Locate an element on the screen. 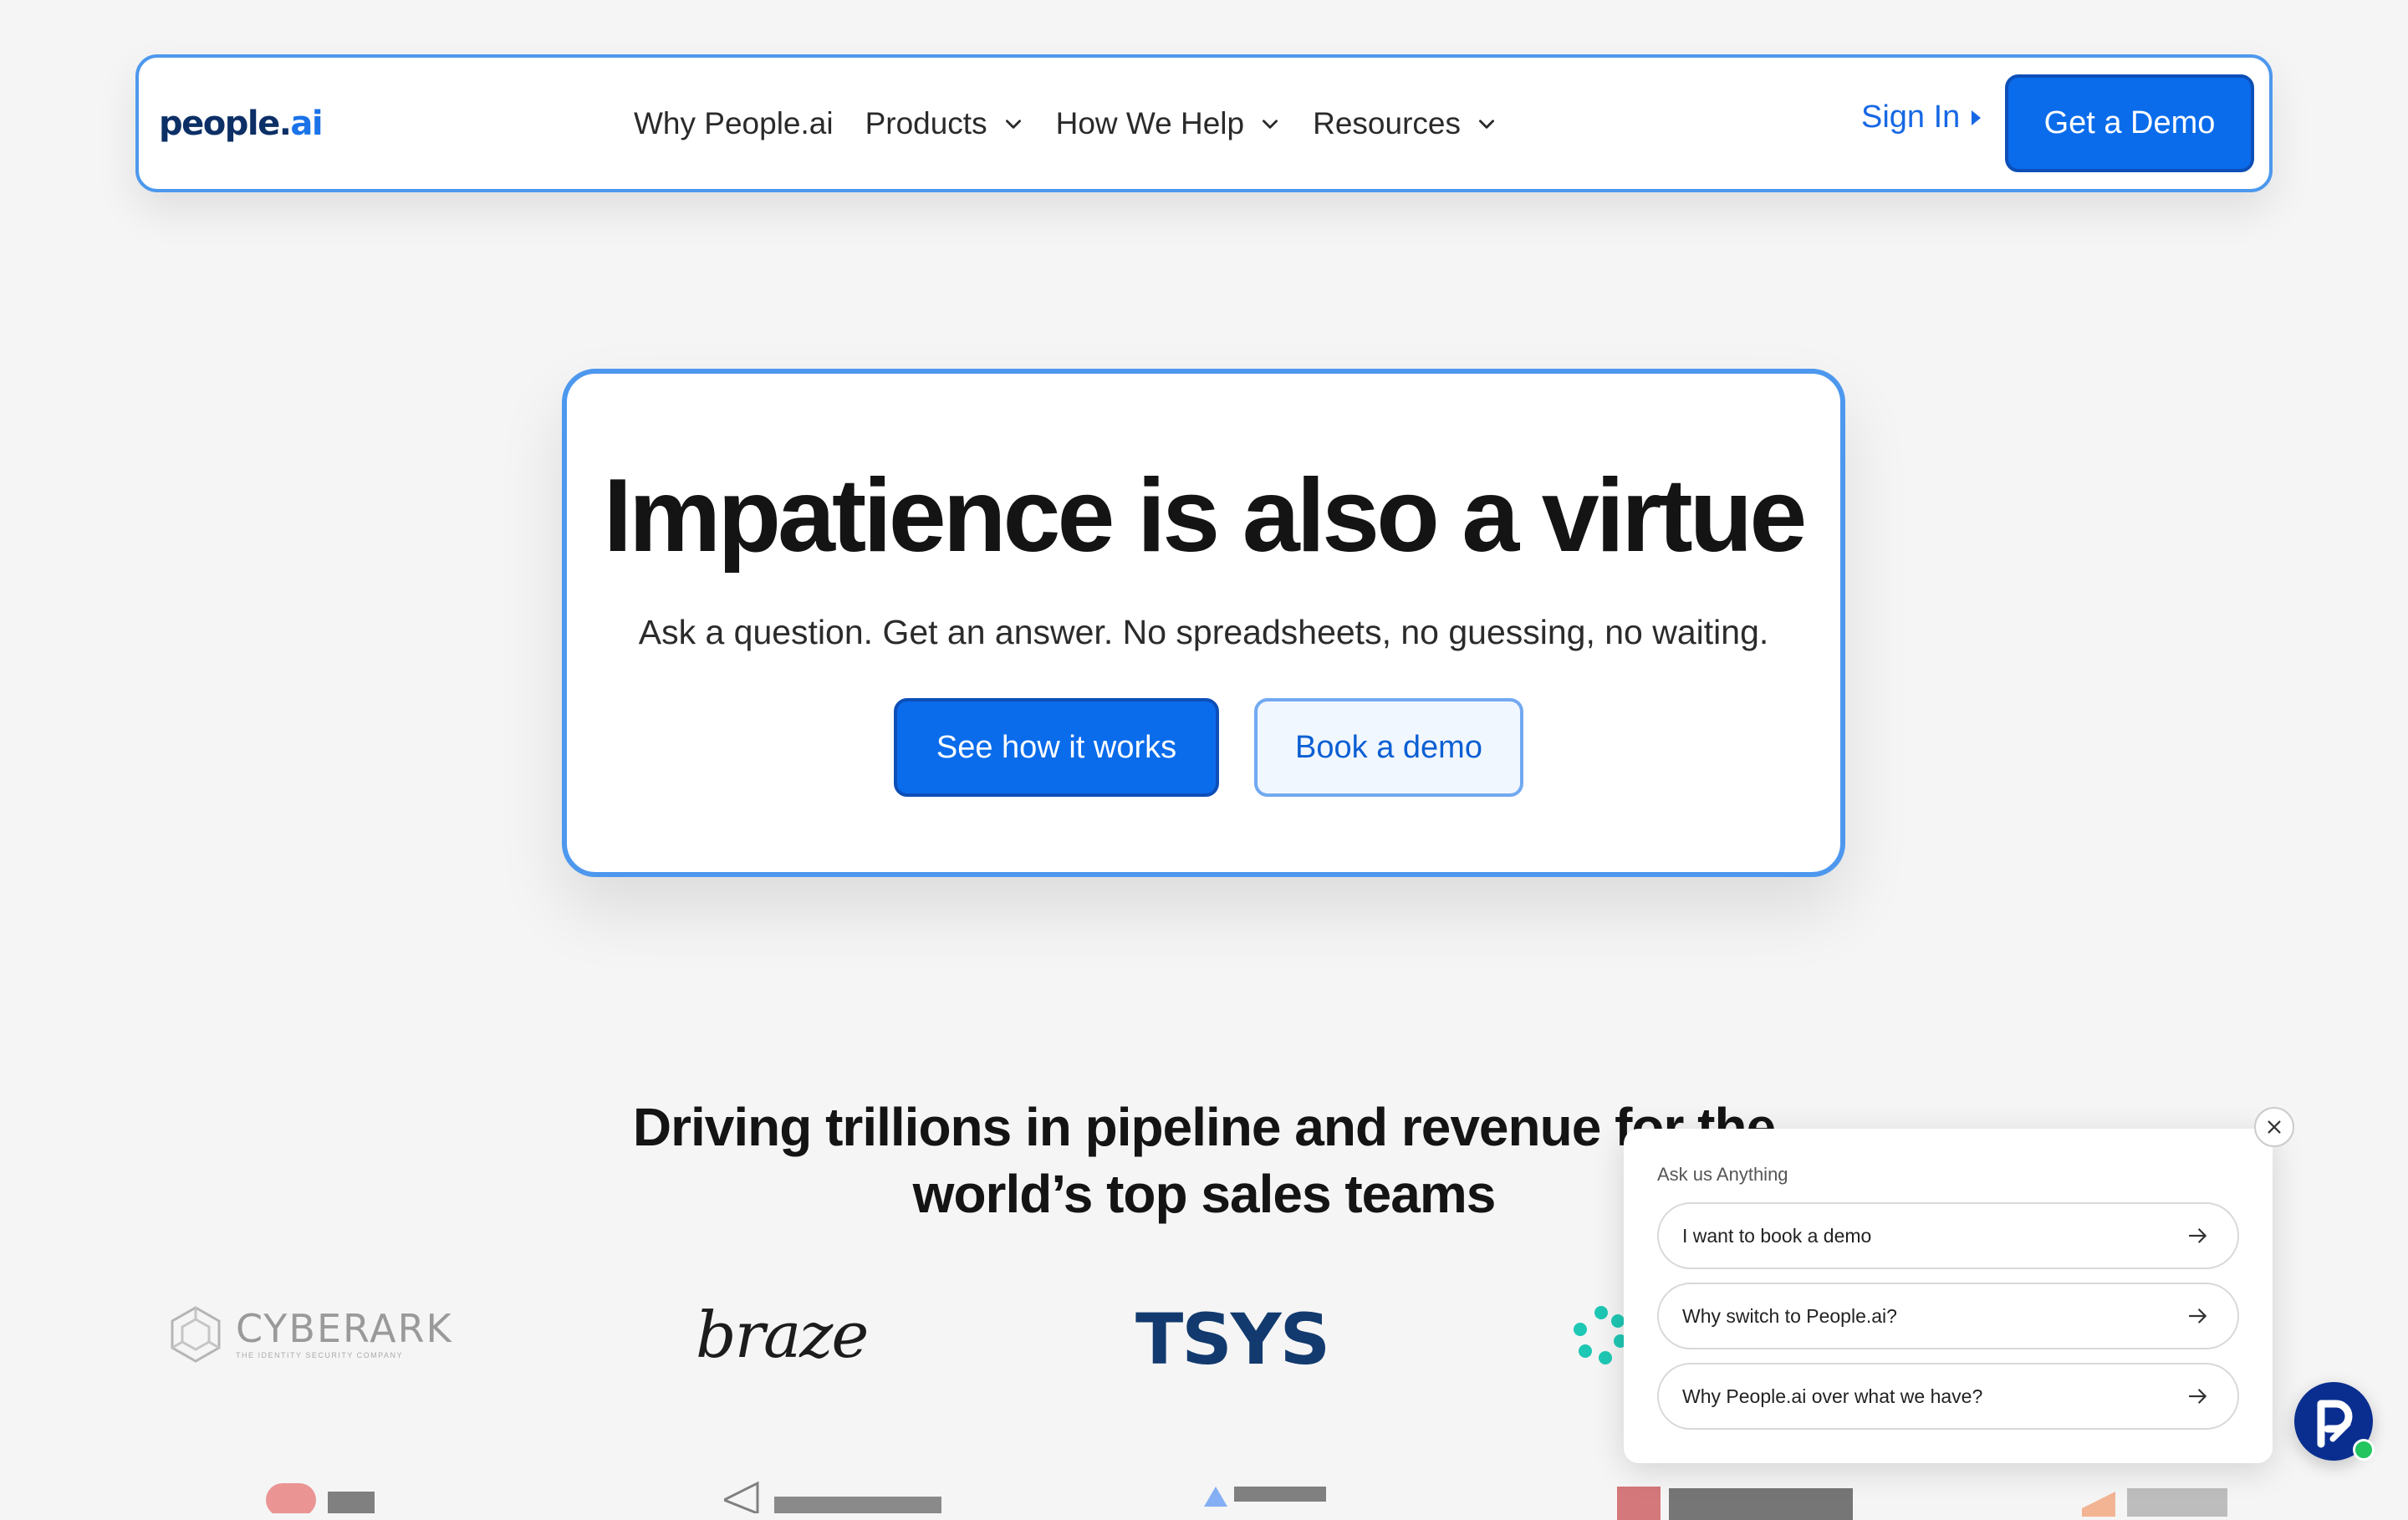 The height and width of the screenshot is (1520, 2408). chat-option-book-demo: I want to book a demo is located at coordinates (1948, 1235).